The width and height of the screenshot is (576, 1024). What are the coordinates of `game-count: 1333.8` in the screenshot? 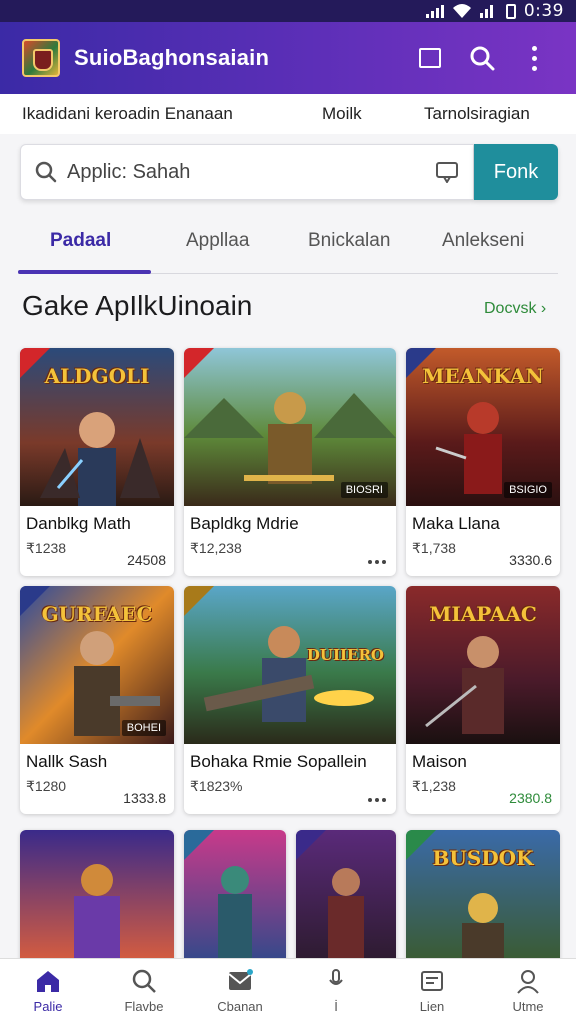 It's located at (144, 798).